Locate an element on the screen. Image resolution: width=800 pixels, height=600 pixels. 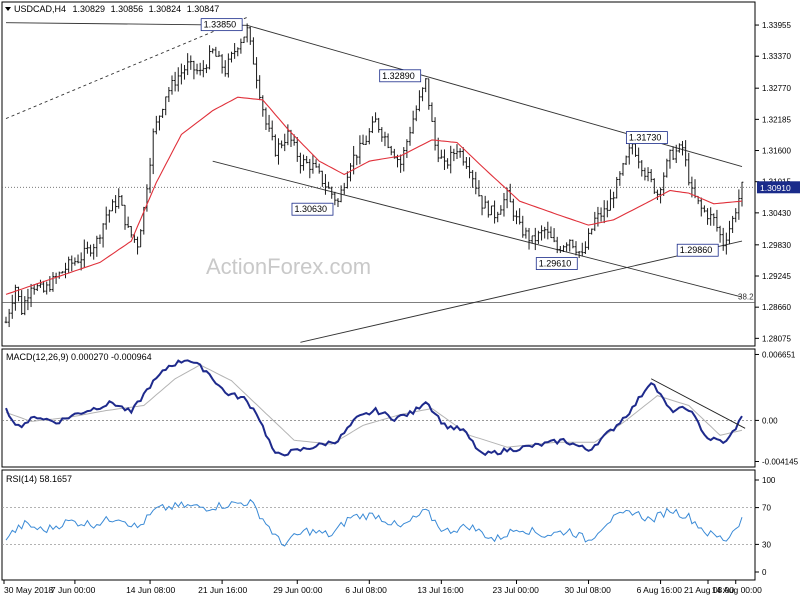
time-axis-label: 6 Jul 08:00 is located at coordinates (366, 590).